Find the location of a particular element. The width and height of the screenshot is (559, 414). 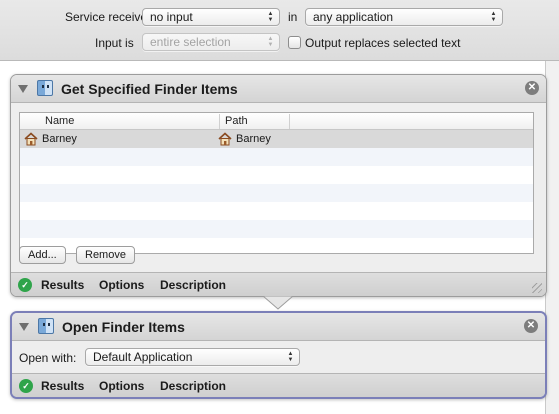

input-is-popup: entire selection ▲ ▼ is located at coordinates (211, 42).